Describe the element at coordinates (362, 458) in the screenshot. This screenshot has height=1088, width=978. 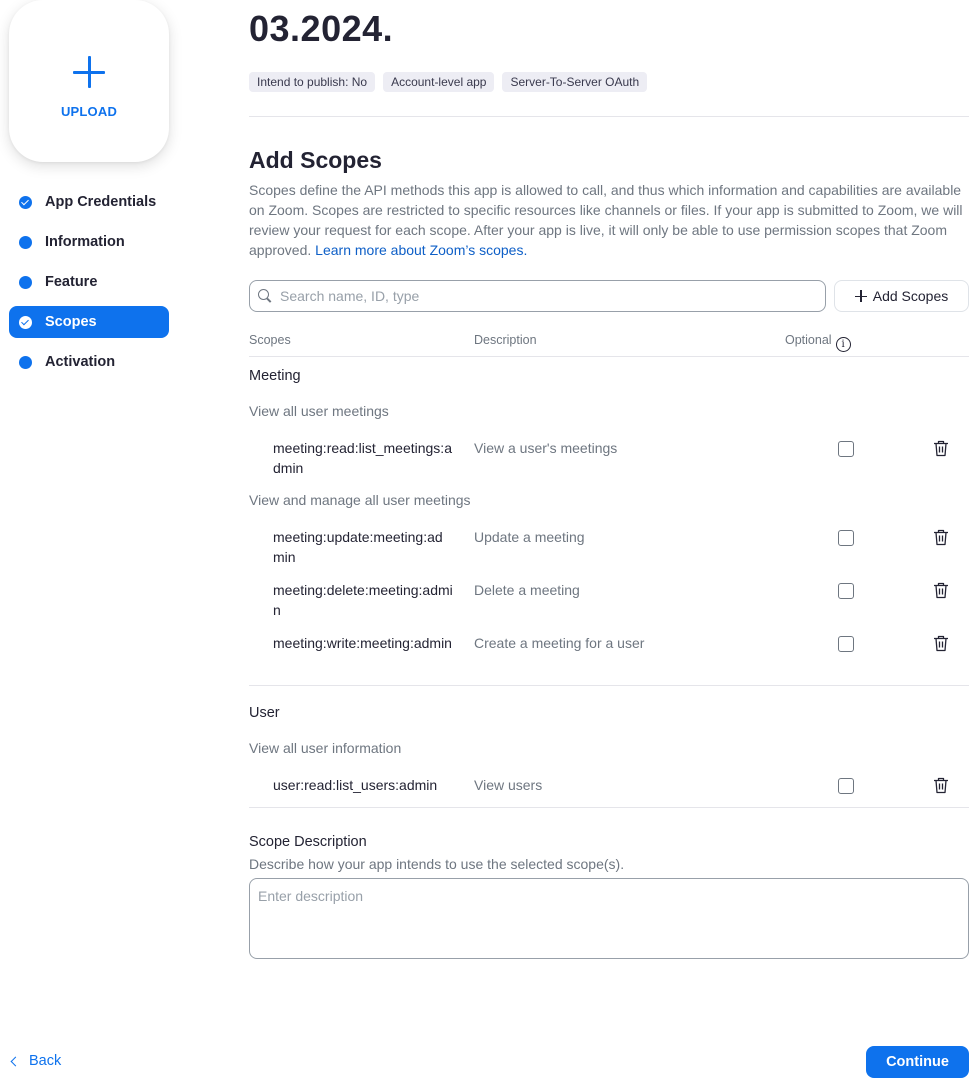
I see `scope-name: meeting:read:list_meetings:admin` at that location.